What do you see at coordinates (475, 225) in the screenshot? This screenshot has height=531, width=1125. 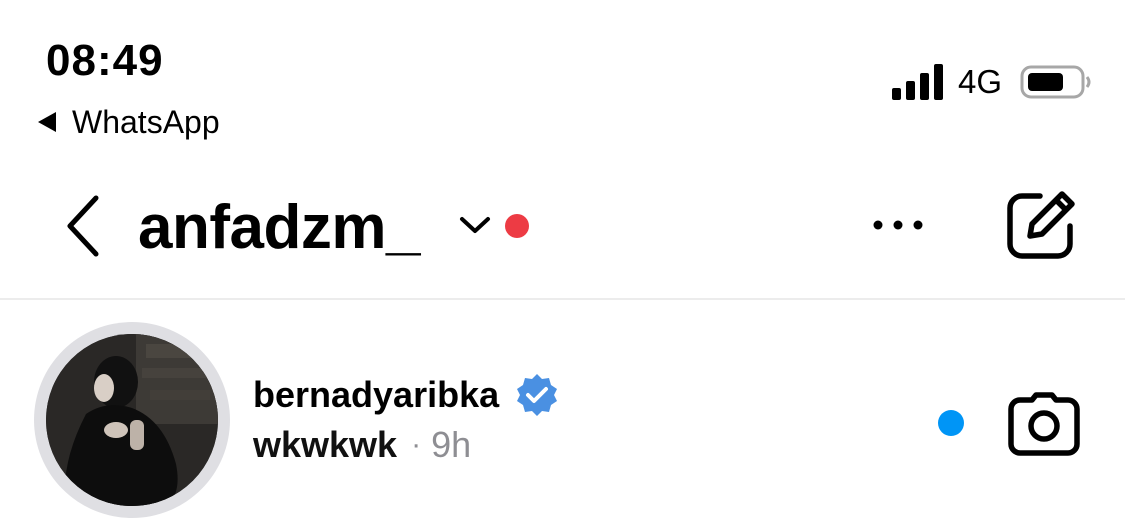 I see `chevron-down-icon` at bounding box center [475, 225].